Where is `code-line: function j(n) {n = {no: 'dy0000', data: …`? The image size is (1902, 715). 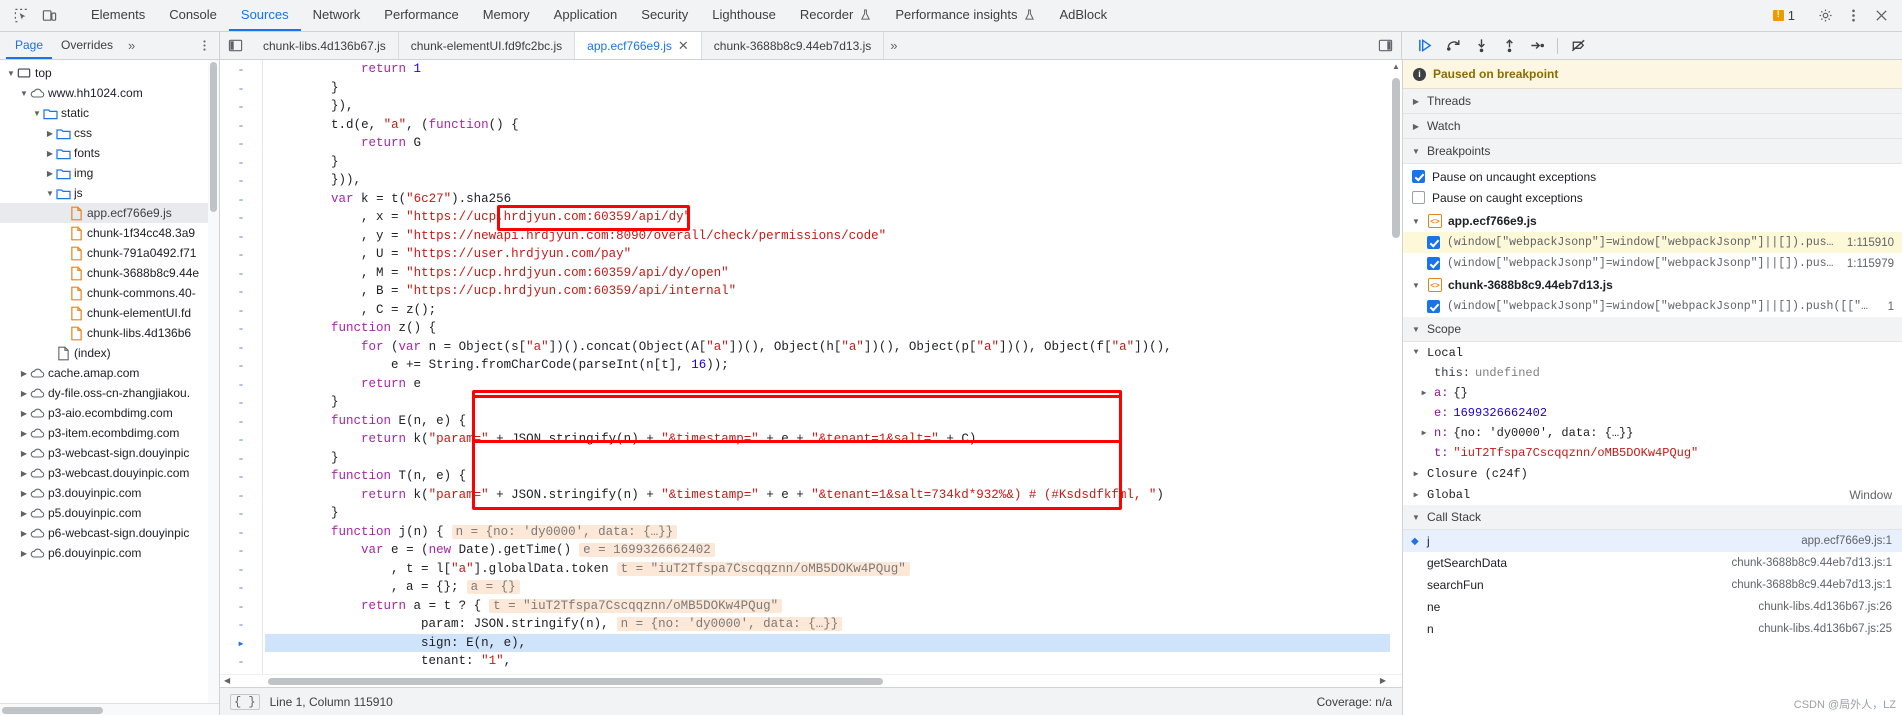
code-line: function j(n) {n = {no: 'dy0000', data: … is located at coordinates (833, 532).